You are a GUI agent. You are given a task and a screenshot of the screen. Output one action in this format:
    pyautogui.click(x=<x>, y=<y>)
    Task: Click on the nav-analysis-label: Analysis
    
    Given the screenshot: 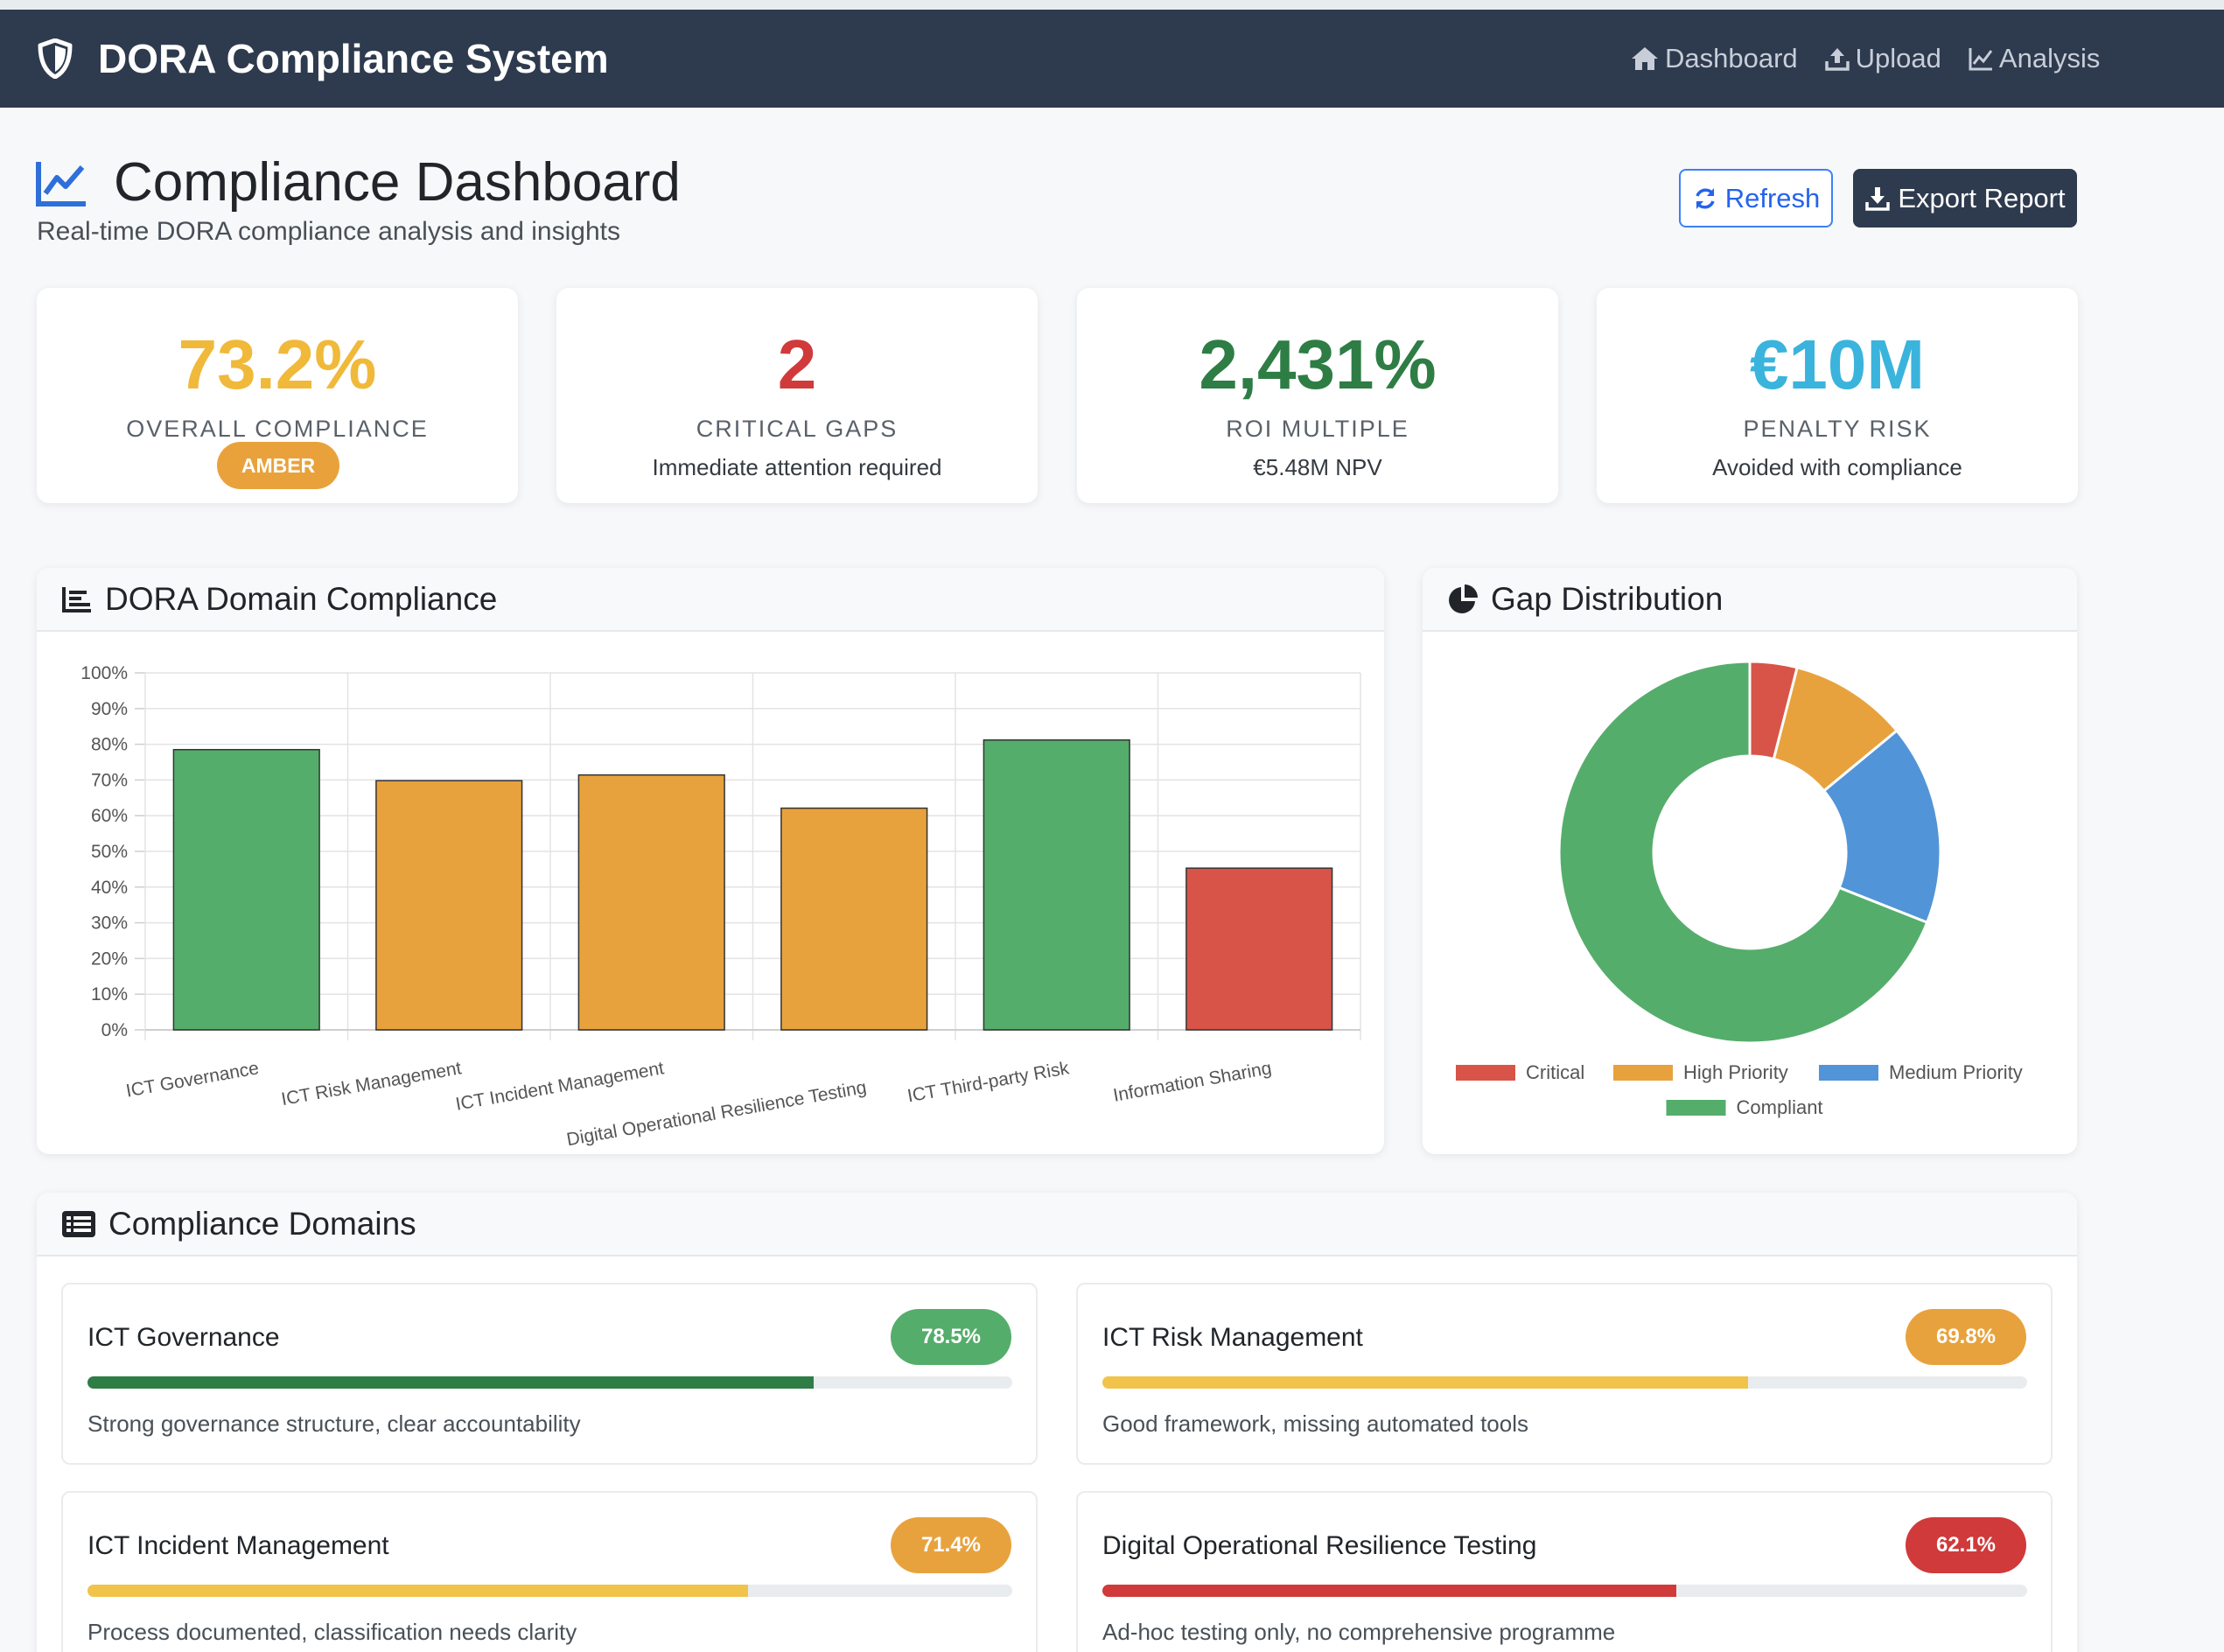 What is the action you would take?
    pyautogui.click(x=2049, y=58)
    